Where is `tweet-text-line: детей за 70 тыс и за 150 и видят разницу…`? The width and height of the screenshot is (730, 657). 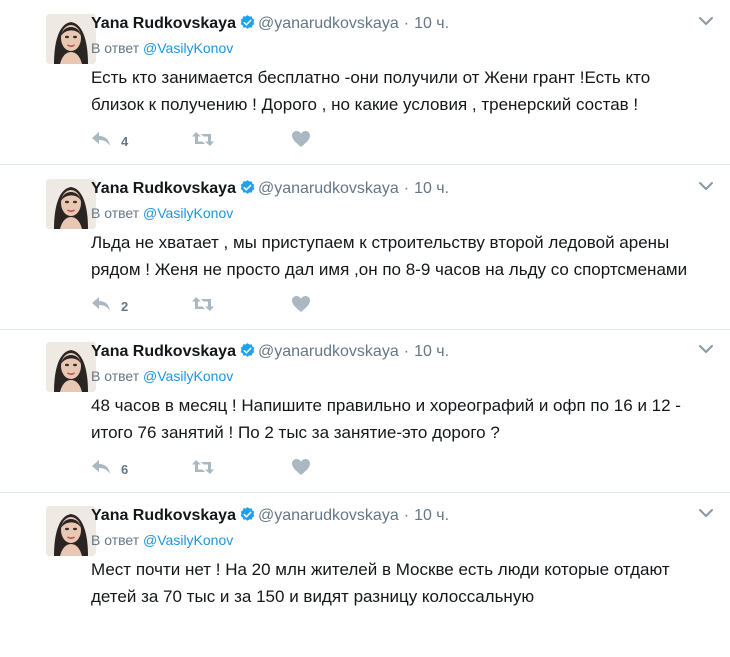
tweet-text-line: детей за 70 тыс и за 150 и видят разницу… is located at coordinates (313, 596).